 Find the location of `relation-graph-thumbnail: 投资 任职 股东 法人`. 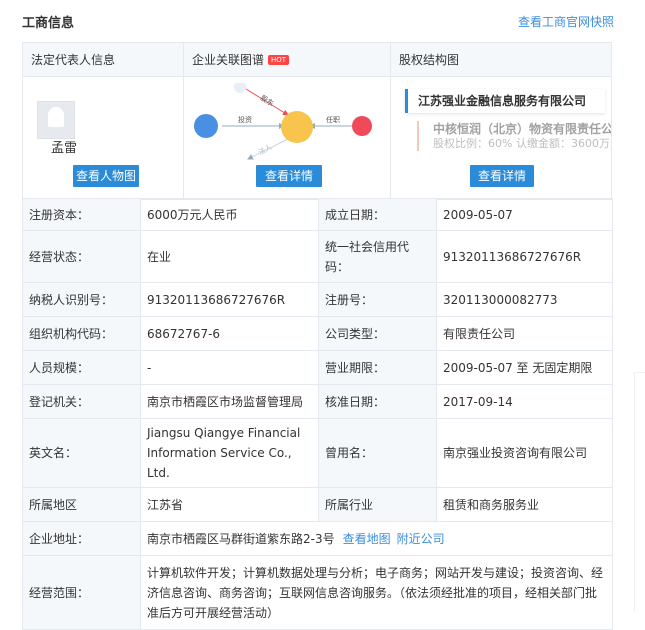

relation-graph-thumbnail: 投资 任职 股东 法人 is located at coordinates (288, 122).